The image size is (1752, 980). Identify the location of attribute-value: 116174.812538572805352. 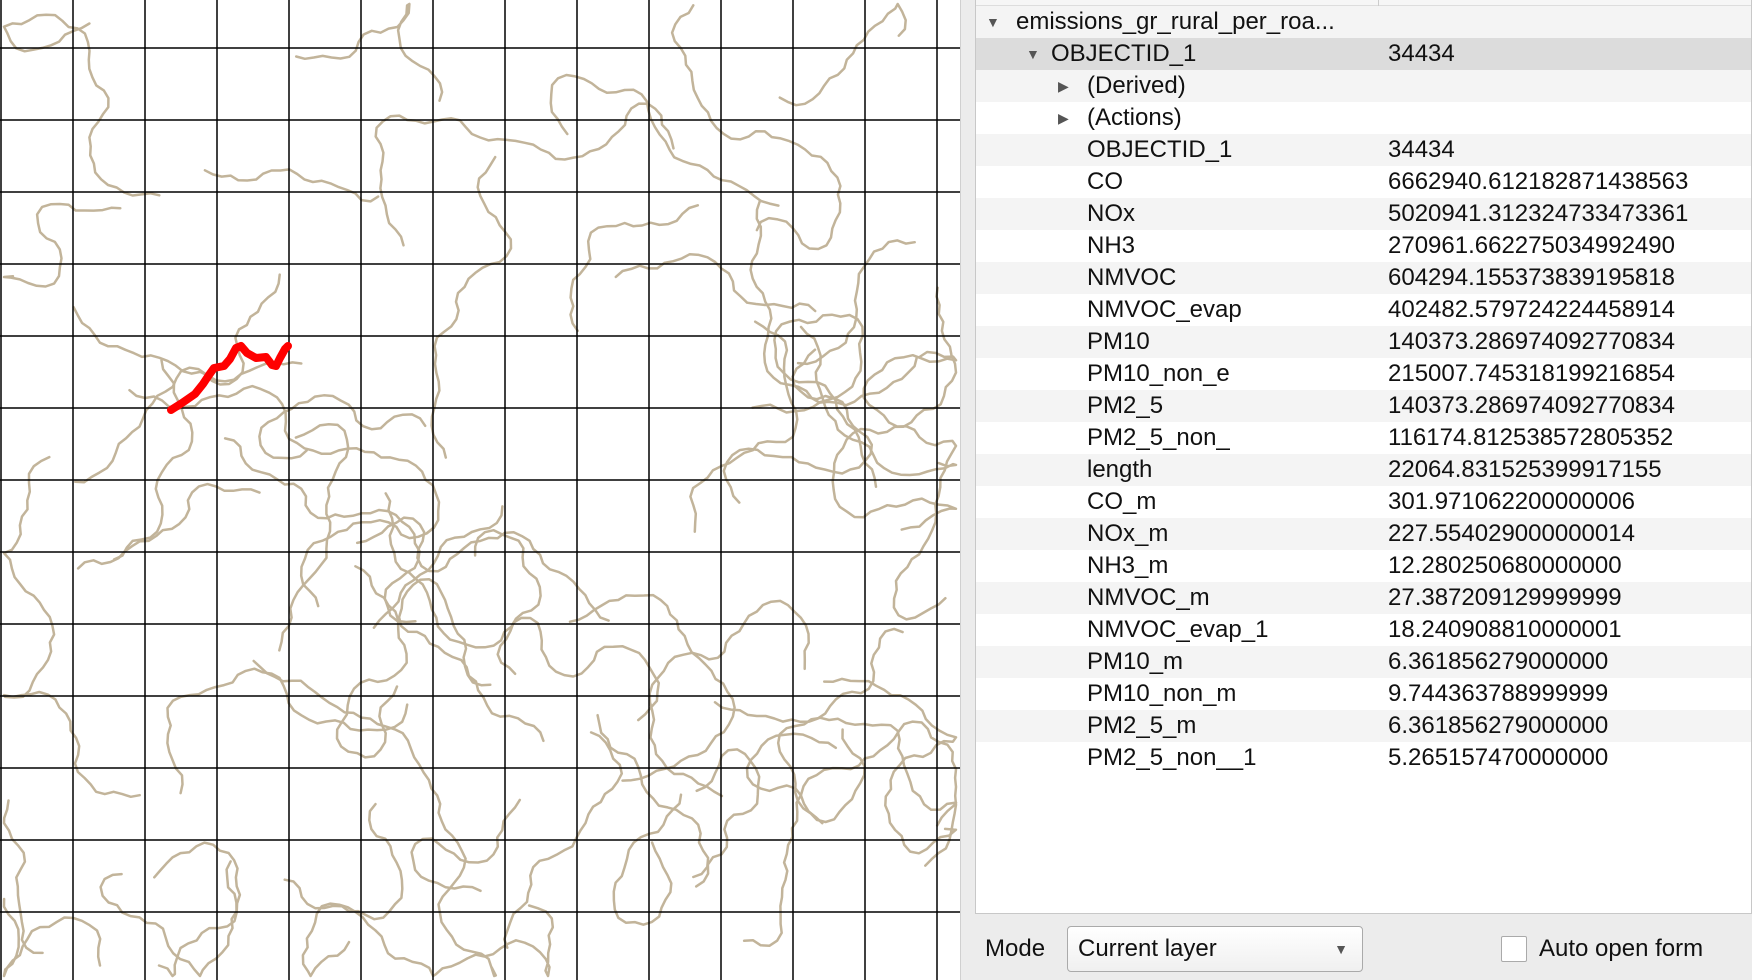
(1531, 437).